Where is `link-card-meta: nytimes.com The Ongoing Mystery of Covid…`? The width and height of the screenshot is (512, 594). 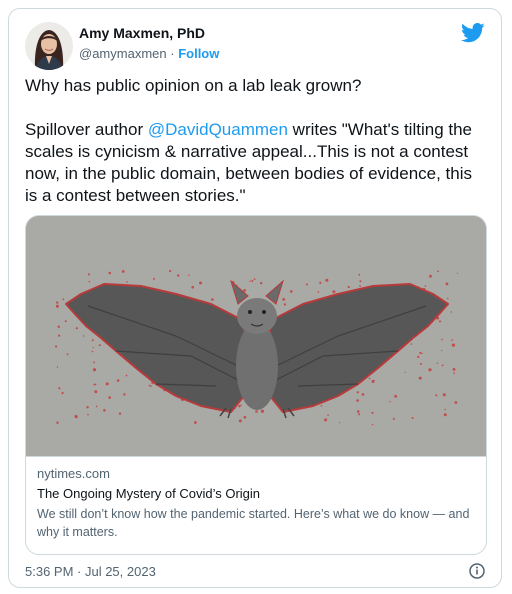 link-card-meta: nytimes.com The Ongoing Mystery of Covid… is located at coordinates (256, 505).